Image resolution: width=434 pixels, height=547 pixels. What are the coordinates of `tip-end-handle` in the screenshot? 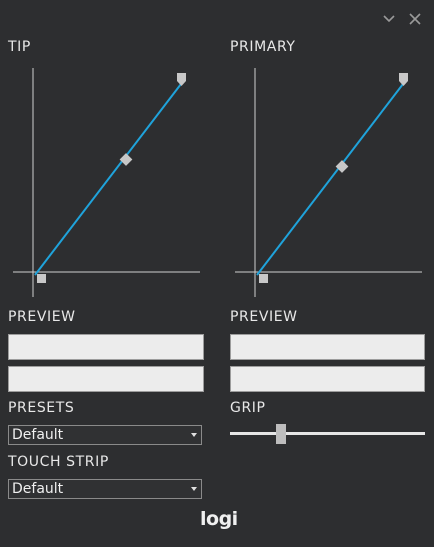 It's located at (181, 79).